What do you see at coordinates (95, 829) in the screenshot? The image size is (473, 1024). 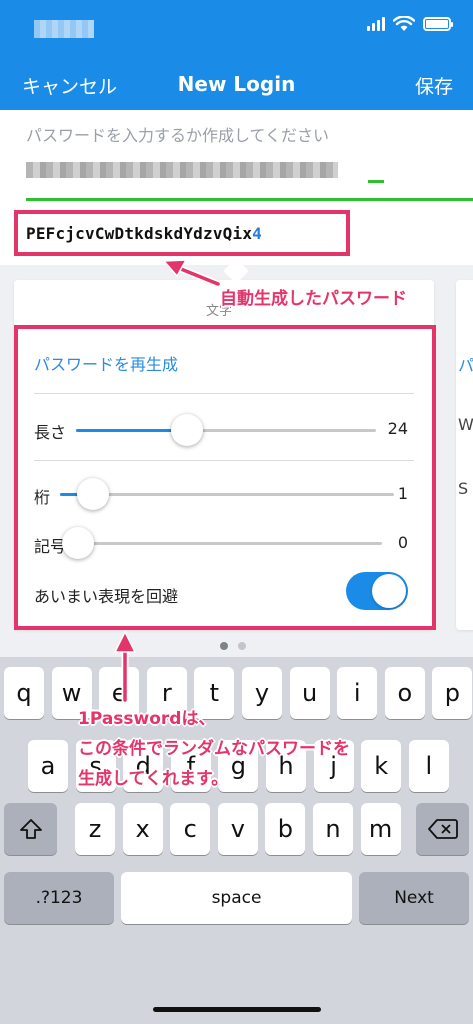 I see `key-z: z` at bounding box center [95, 829].